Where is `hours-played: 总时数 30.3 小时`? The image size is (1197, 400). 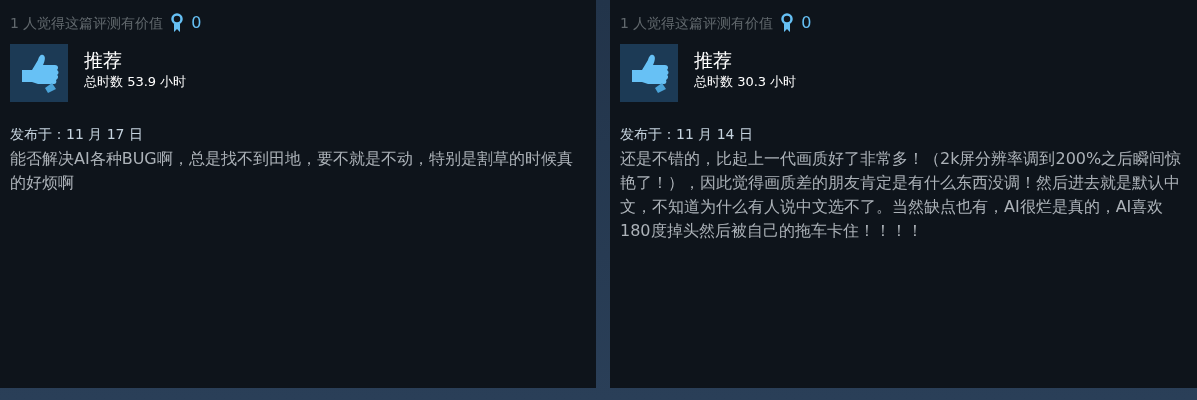
hours-played: 总时数 30.3 小时 is located at coordinates (745, 82).